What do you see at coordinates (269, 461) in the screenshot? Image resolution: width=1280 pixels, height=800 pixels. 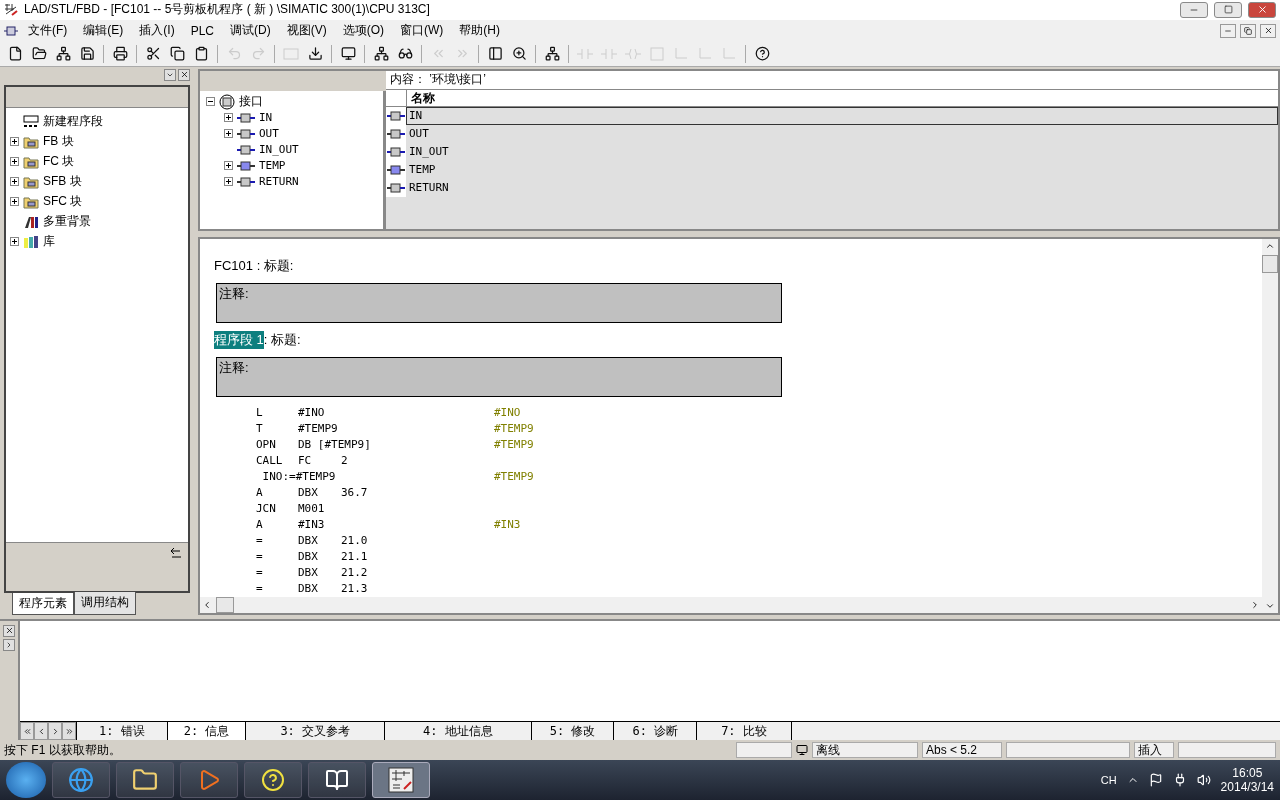 I see `code-instruction: CALL` at bounding box center [269, 461].